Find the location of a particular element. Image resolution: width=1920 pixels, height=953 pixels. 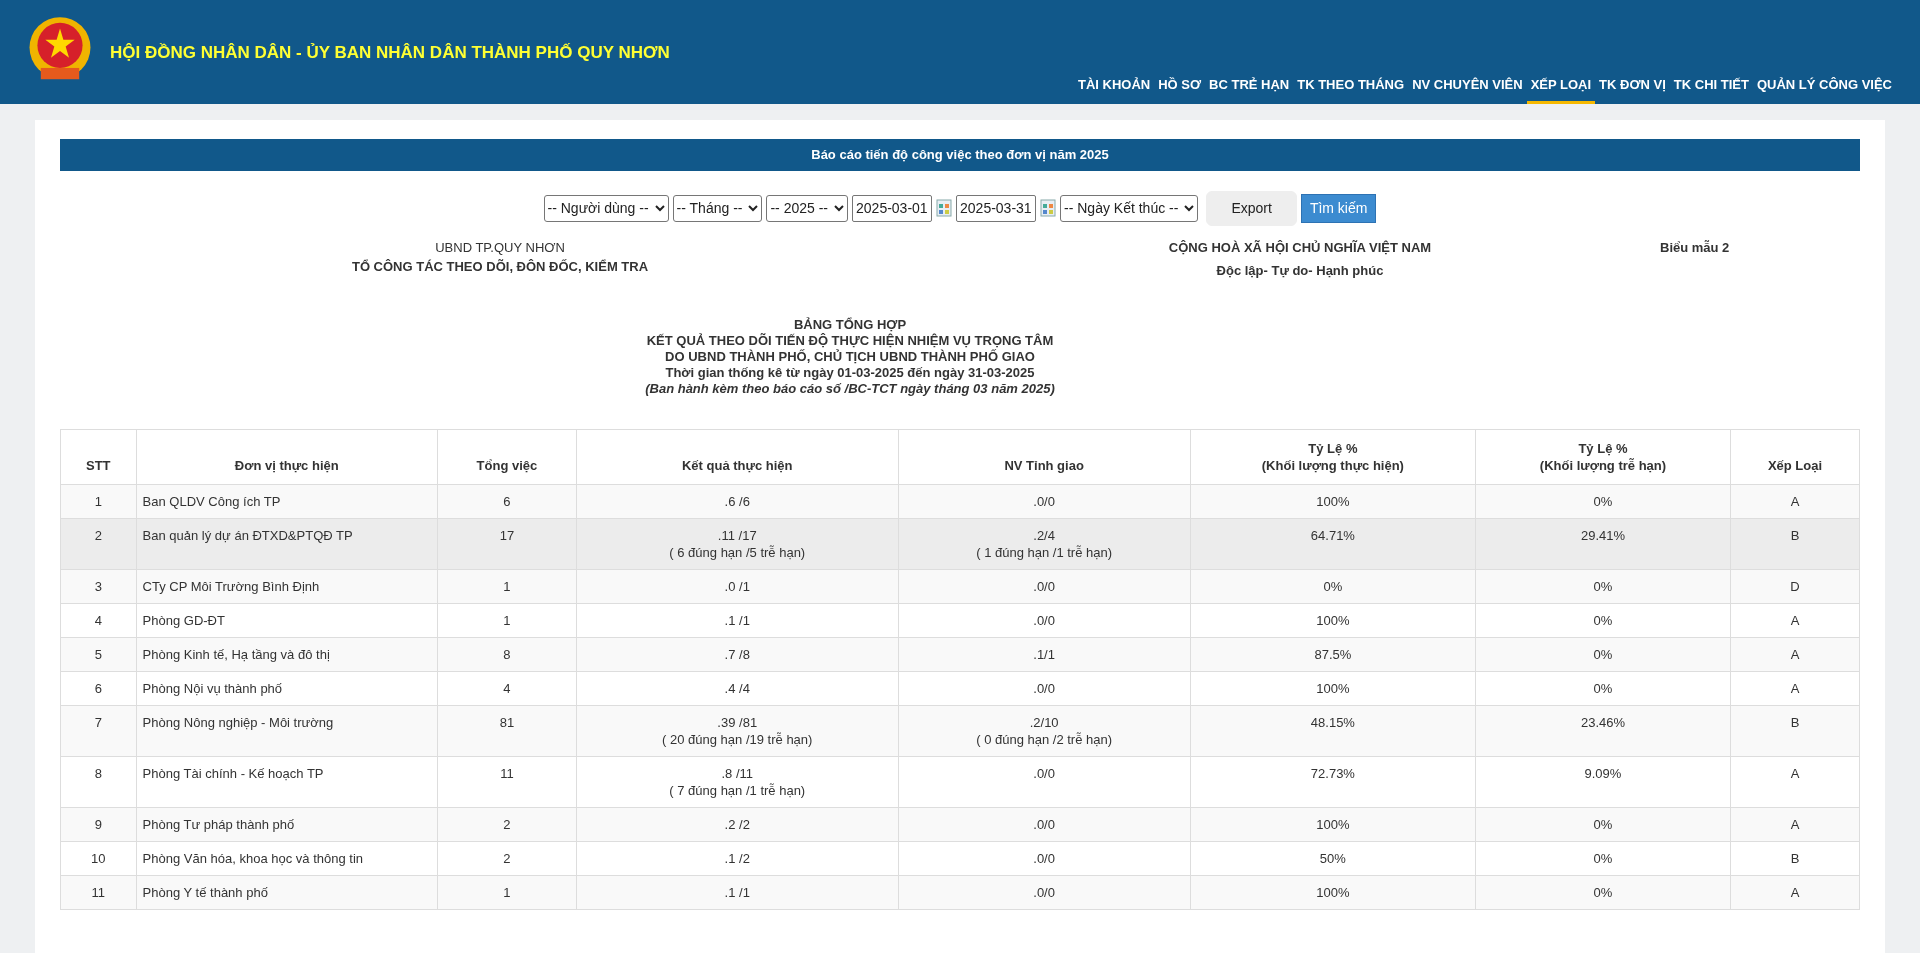

nav-link-item: TK THEO THÁNG is located at coordinates (1351, 89).